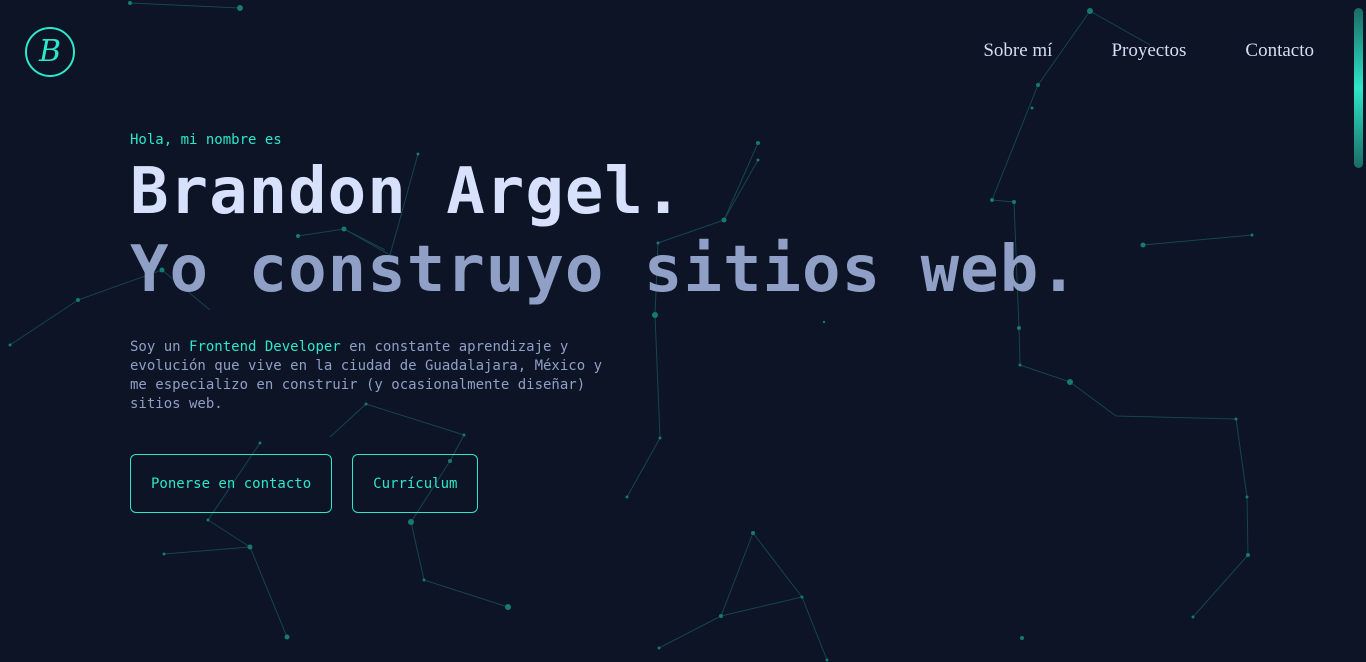  What do you see at coordinates (160, 347) in the screenshot?
I see `intro-text-before: Soy un` at bounding box center [160, 347].